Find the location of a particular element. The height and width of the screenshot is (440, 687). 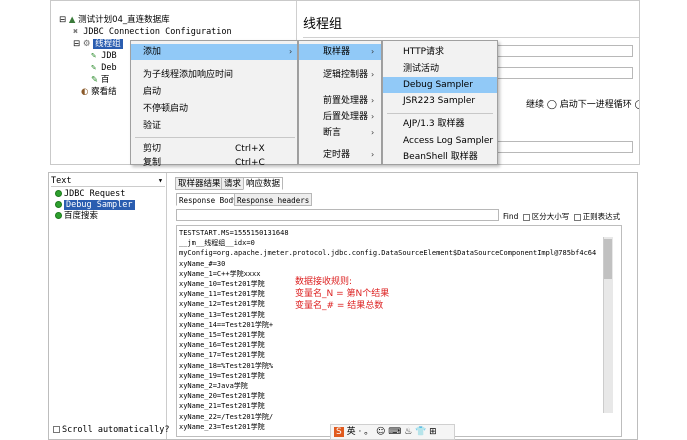

tree-node-baidu: ✎ 百 is located at coordinates (100, 80).